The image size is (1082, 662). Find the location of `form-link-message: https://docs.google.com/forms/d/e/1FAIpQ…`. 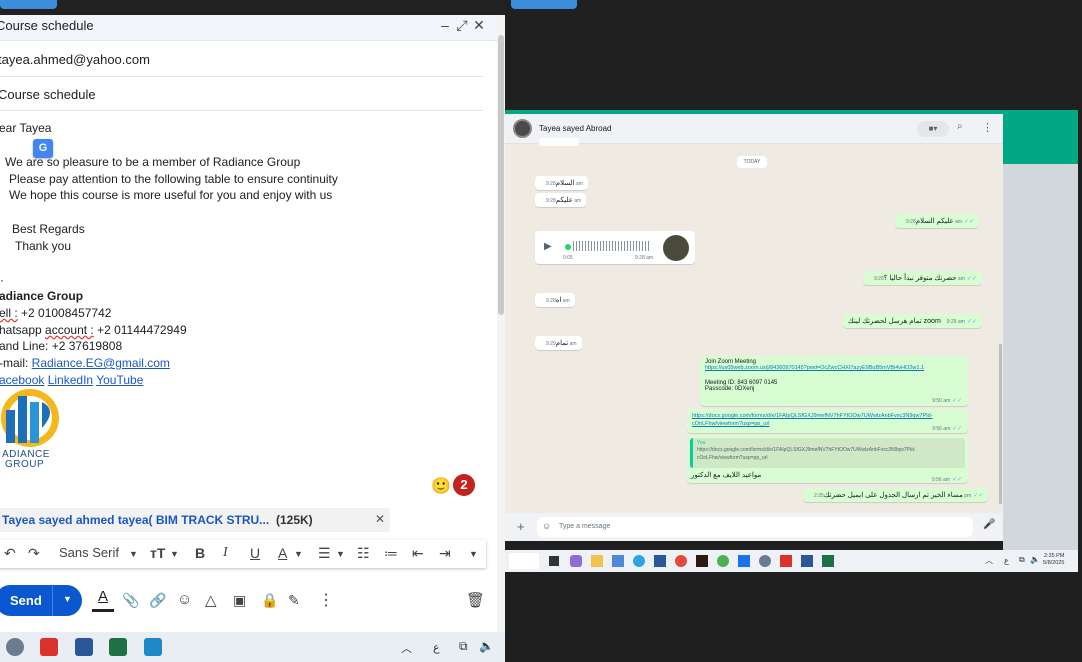

form-link-message: https://docs.google.com/forms/d/e/1FAIpQ… is located at coordinates (827, 421).